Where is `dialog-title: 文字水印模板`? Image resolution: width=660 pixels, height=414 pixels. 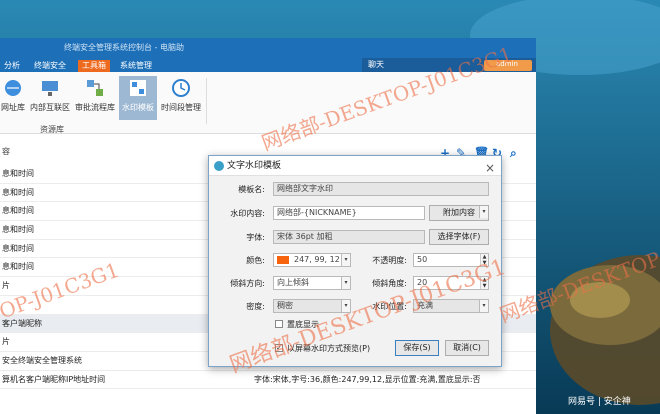 dialog-title: 文字水印模板 is located at coordinates (254, 166).